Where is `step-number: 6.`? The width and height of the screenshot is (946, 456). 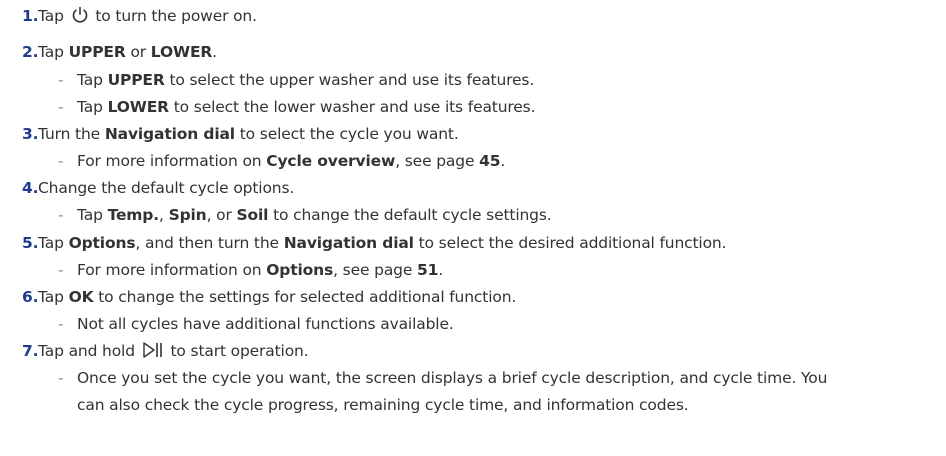 step-number: 6. is located at coordinates (30, 297).